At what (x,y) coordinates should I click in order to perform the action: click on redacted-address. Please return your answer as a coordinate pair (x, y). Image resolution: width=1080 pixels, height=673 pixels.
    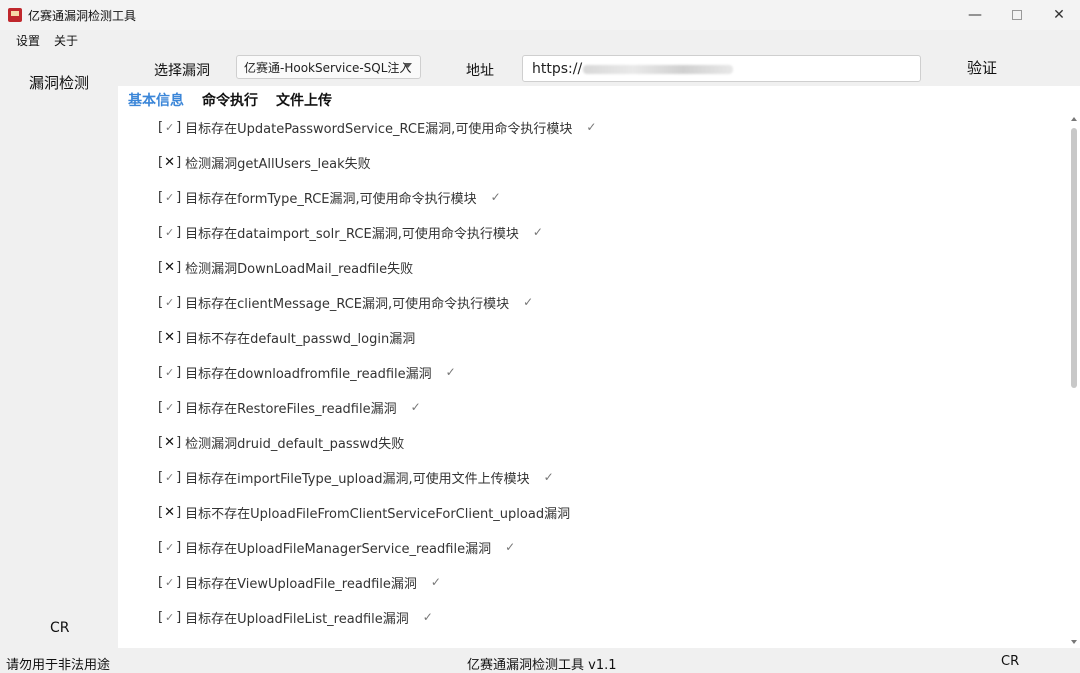
    Looking at the image, I should click on (658, 69).